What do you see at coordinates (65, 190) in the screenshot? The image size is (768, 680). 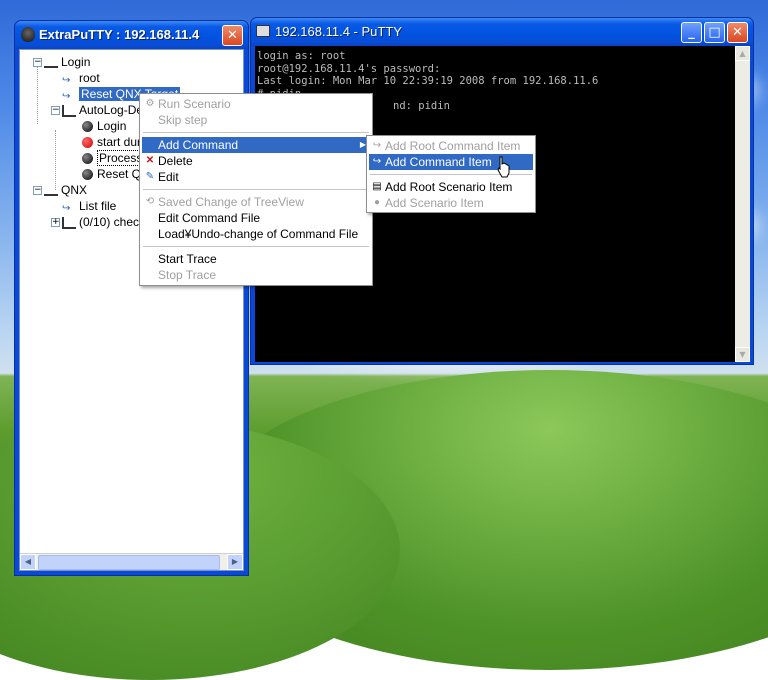 I see `tree-item-qnx: QNX` at bounding box center [65, 190].